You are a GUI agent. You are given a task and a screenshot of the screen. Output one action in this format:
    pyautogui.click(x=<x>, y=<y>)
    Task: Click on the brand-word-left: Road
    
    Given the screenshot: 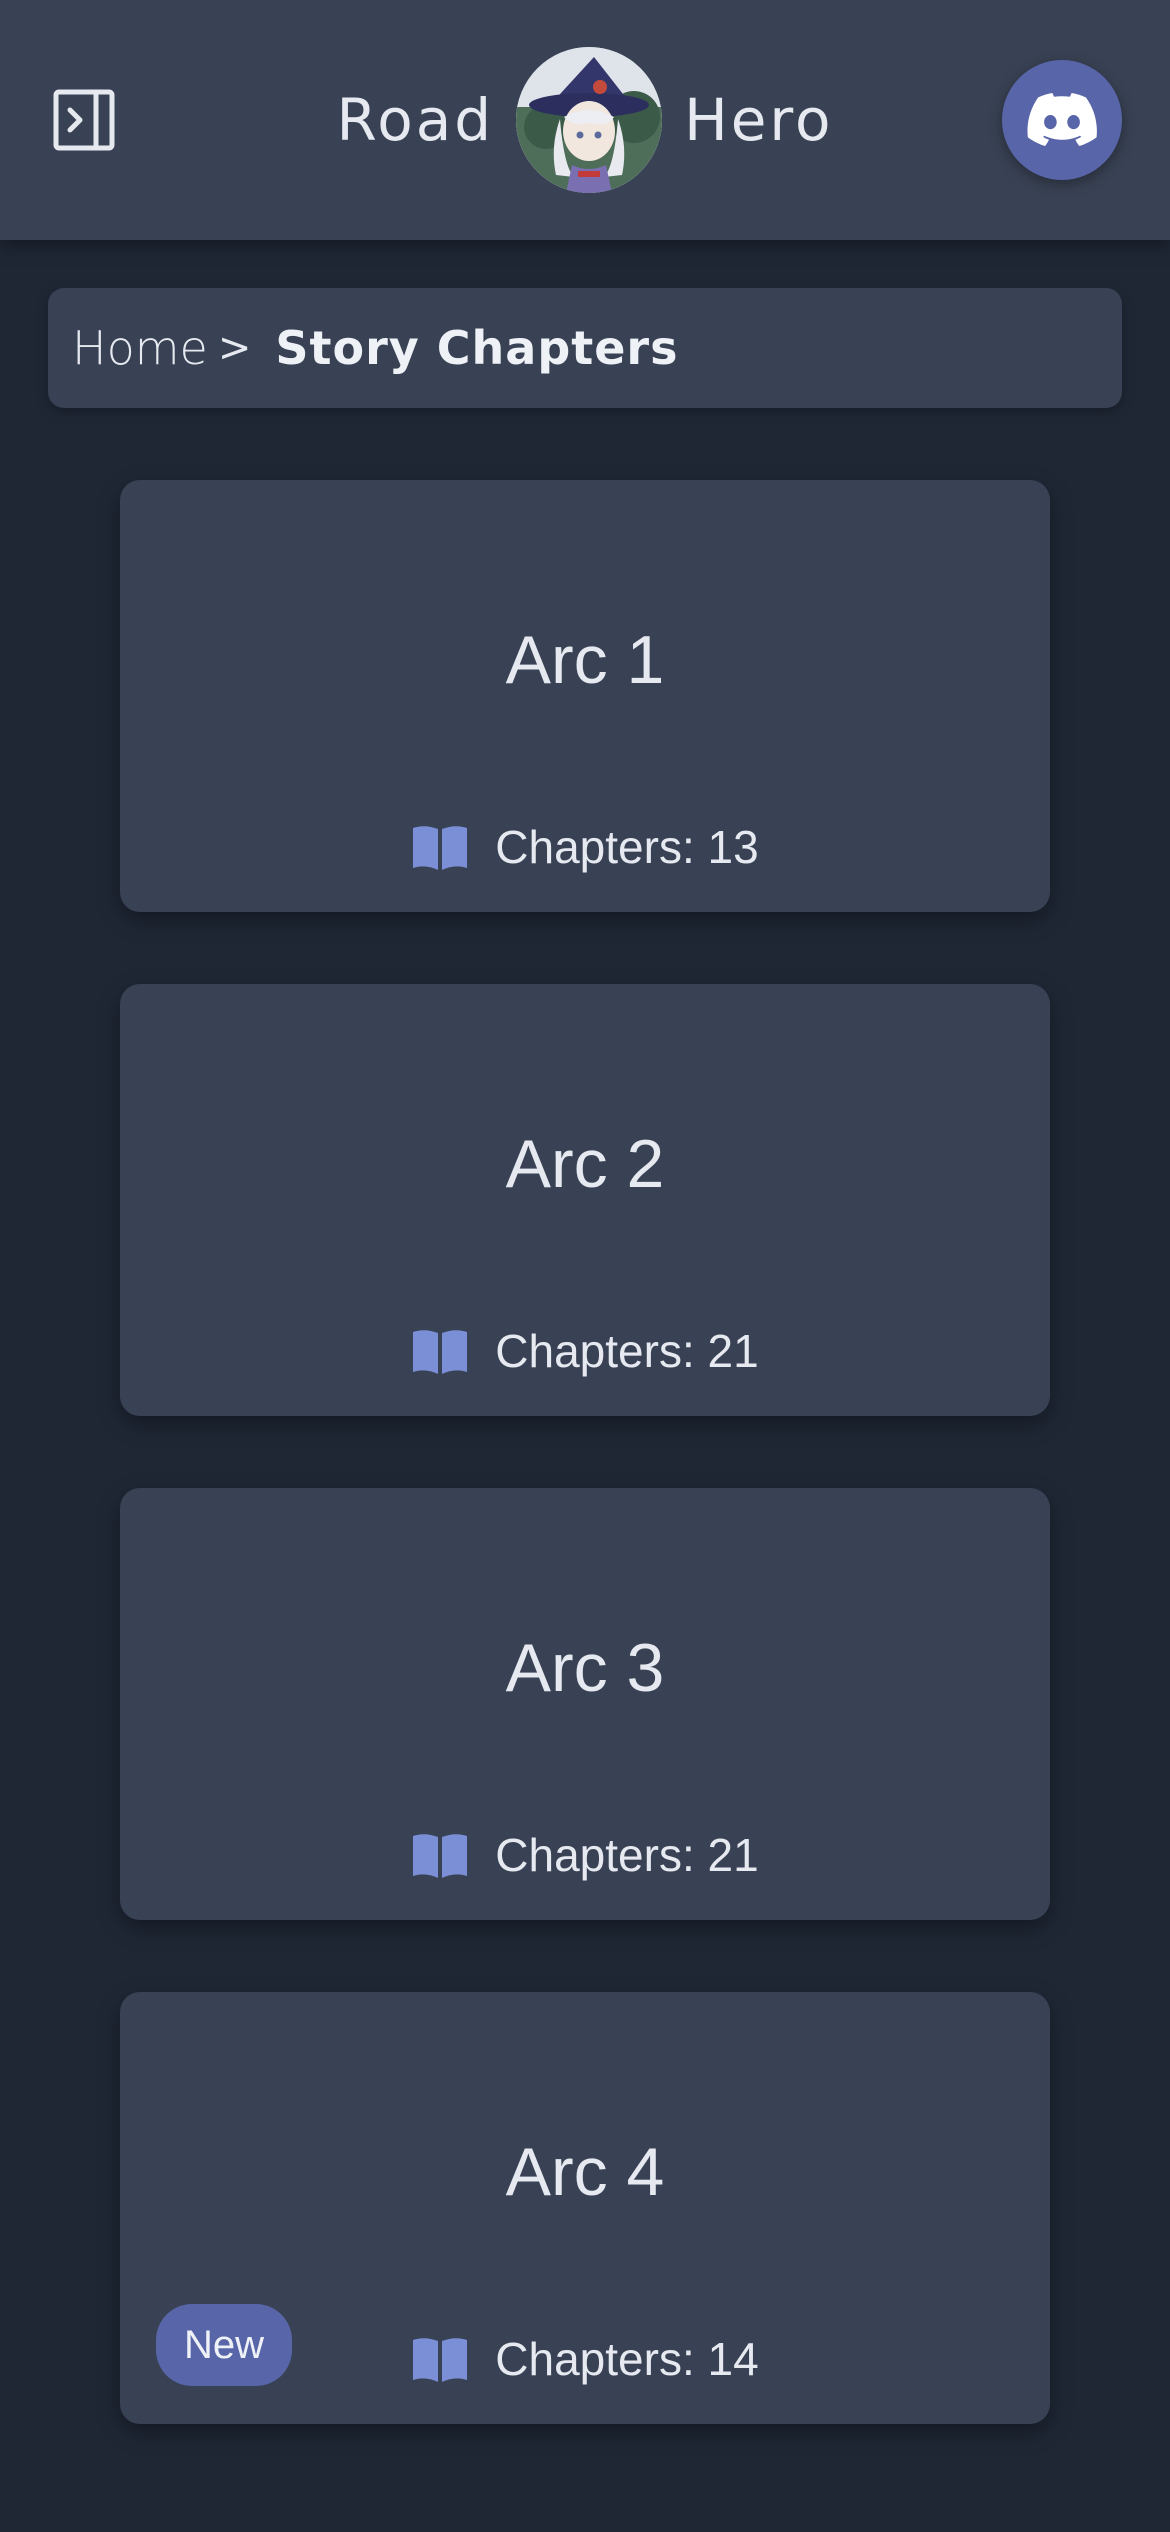 What is the action you would take?
    pyautogui.click(x=415, y=120)
    